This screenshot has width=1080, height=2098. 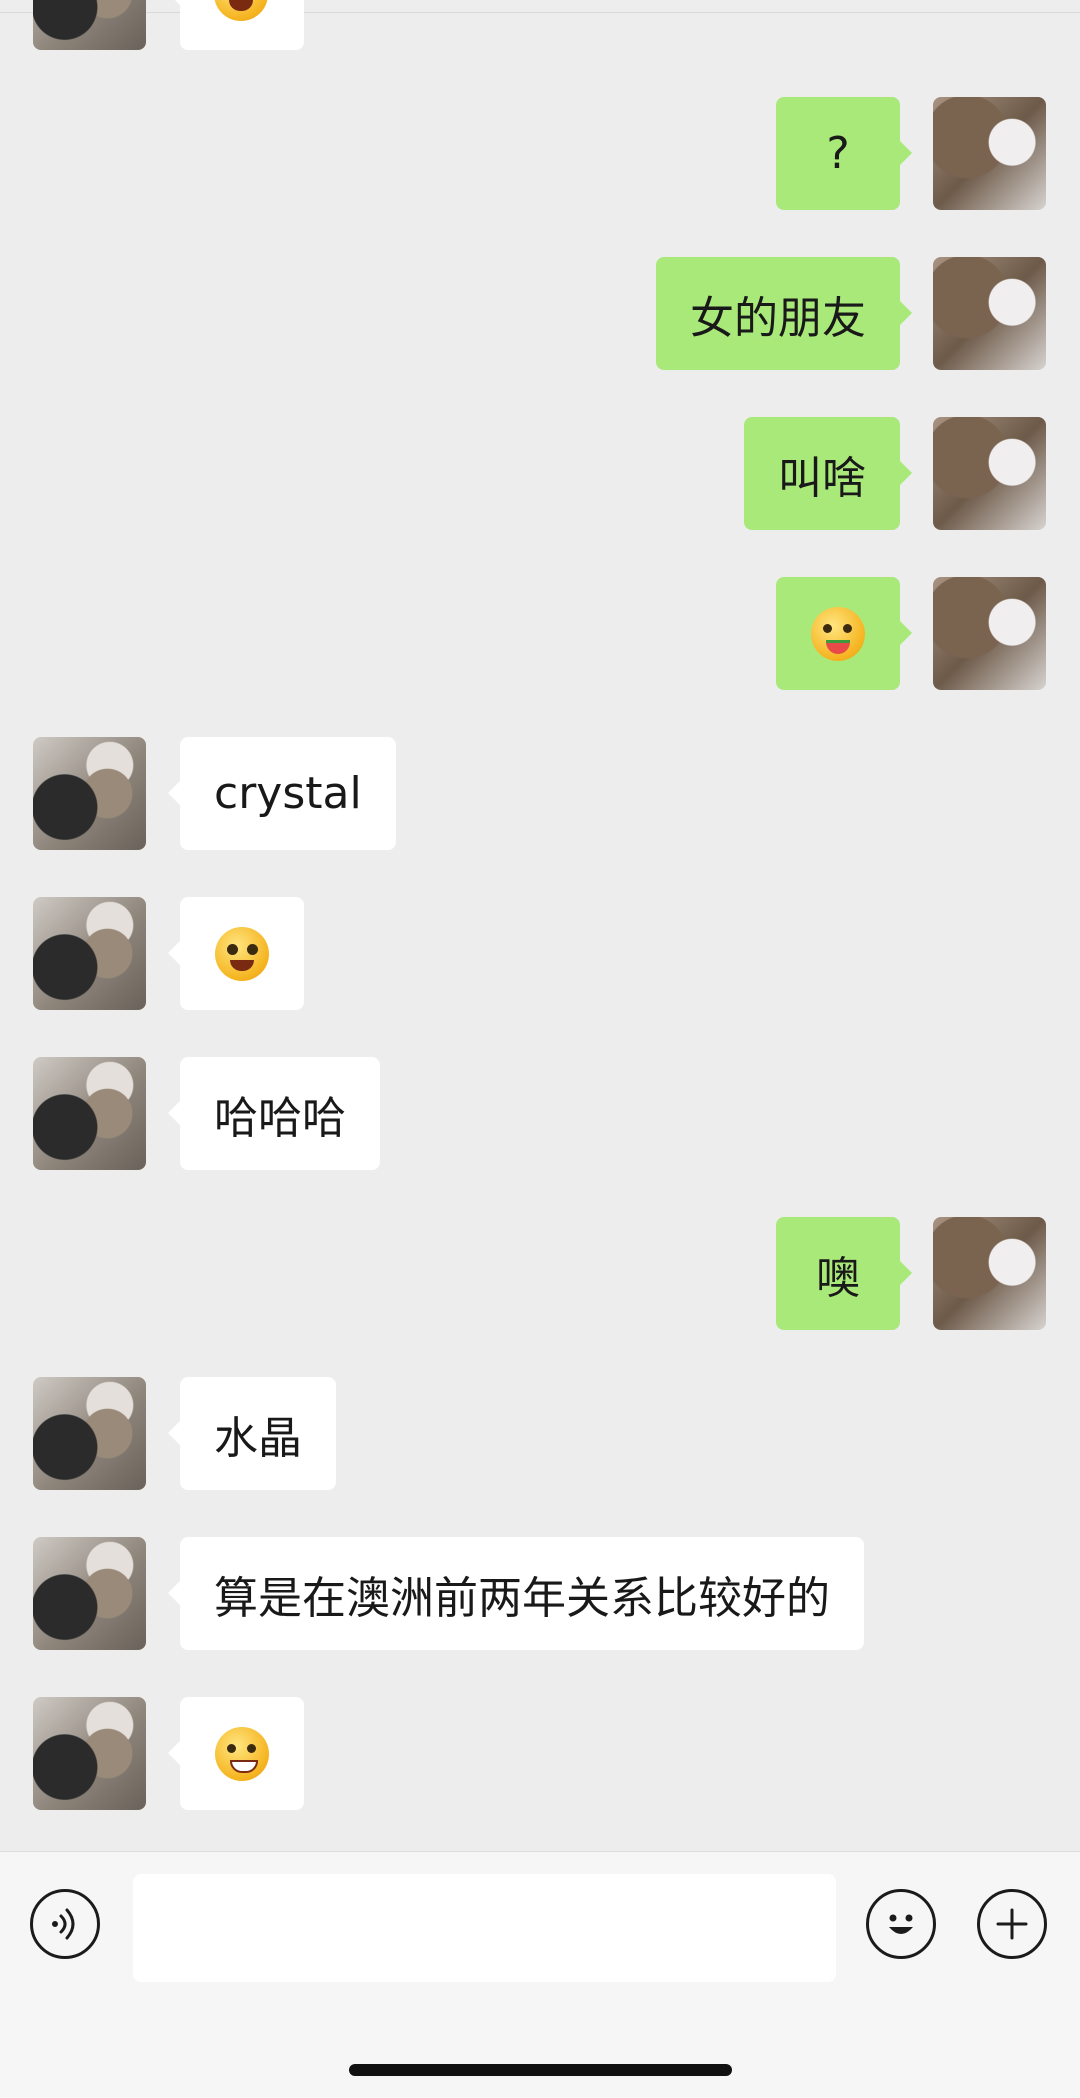 I want to click on watermelon-eating-emoji-icon, so click(x=838, y=633).